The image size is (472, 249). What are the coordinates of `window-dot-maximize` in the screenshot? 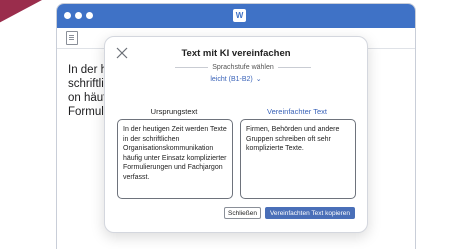 It's located at (89, 15).